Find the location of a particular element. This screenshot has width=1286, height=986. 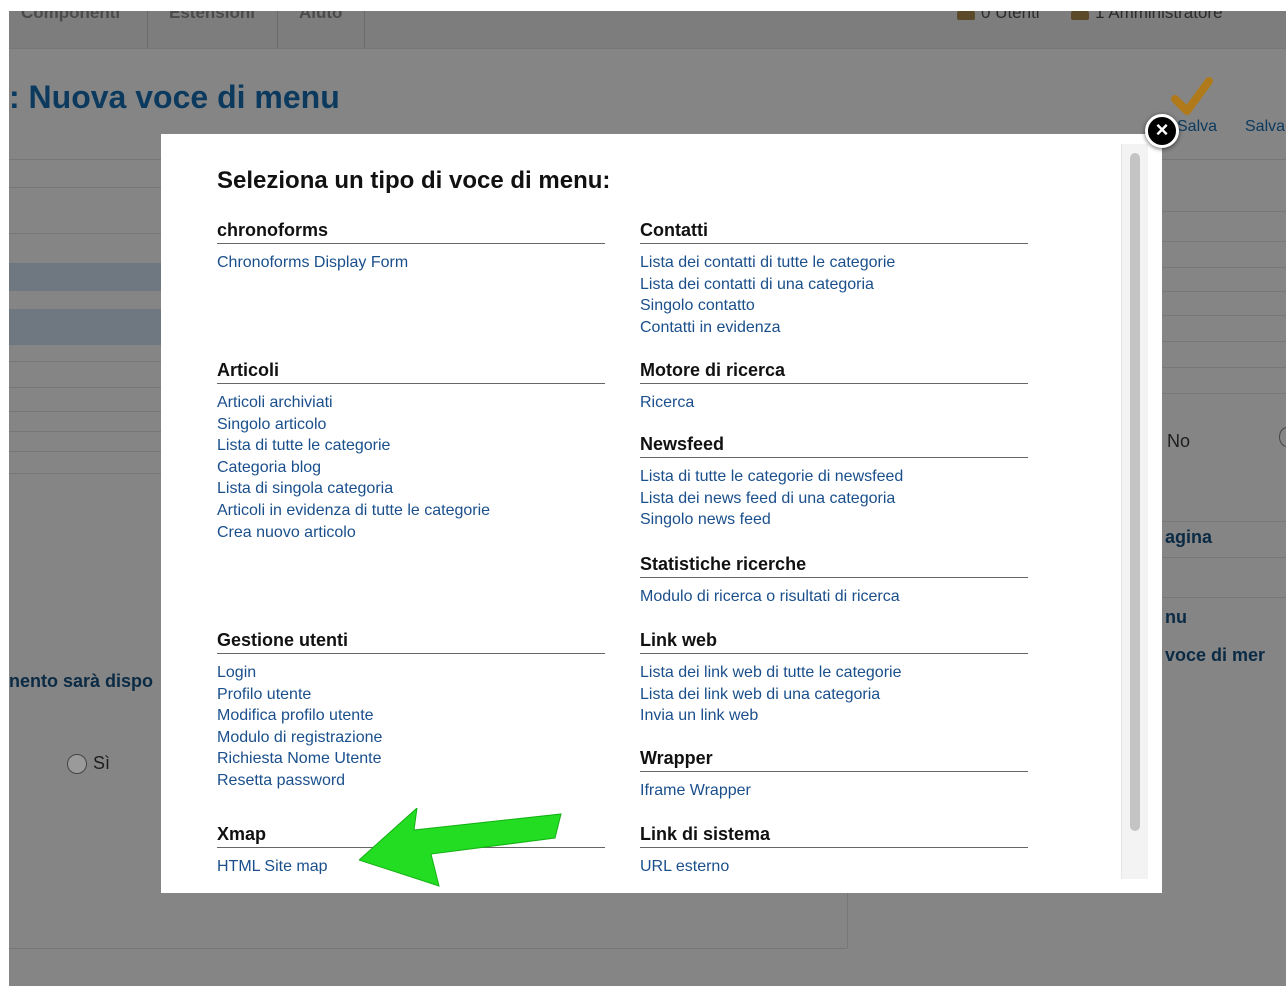

menu-estensioni: Estensioni is located at coordinates (212, 17).